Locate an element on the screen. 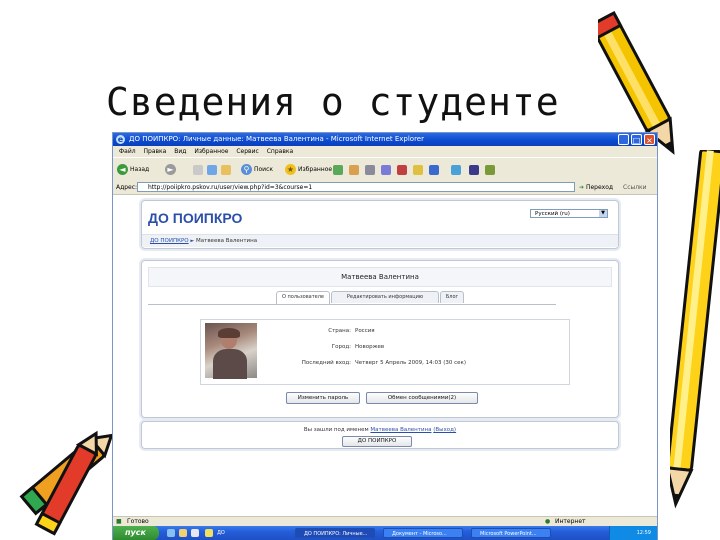 The image size is (720, 540). edit-icon is located at coordinates (386, 170).